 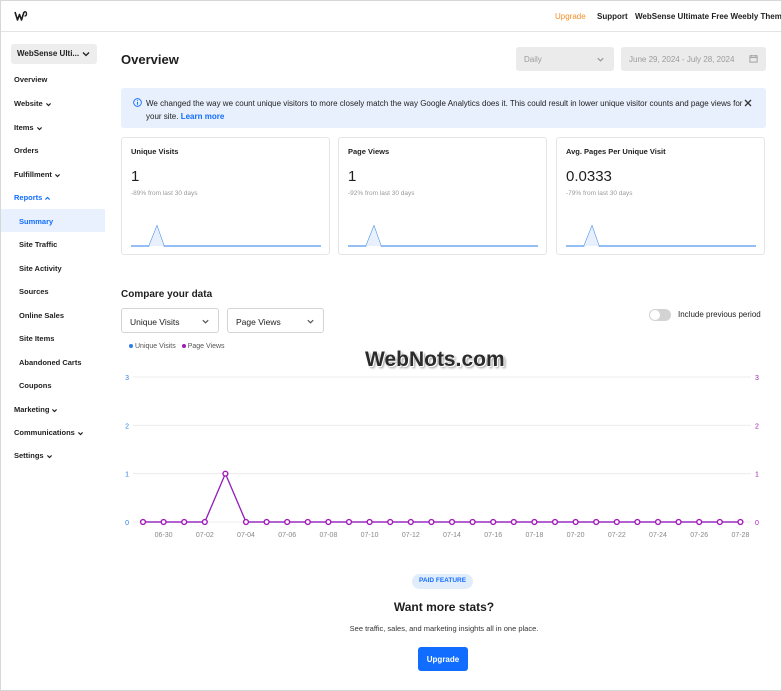 What do you see at coordinates (127, 426) in the screenshot?
I see `y-tick-label-left: 2` at bounding box center [127, 426].